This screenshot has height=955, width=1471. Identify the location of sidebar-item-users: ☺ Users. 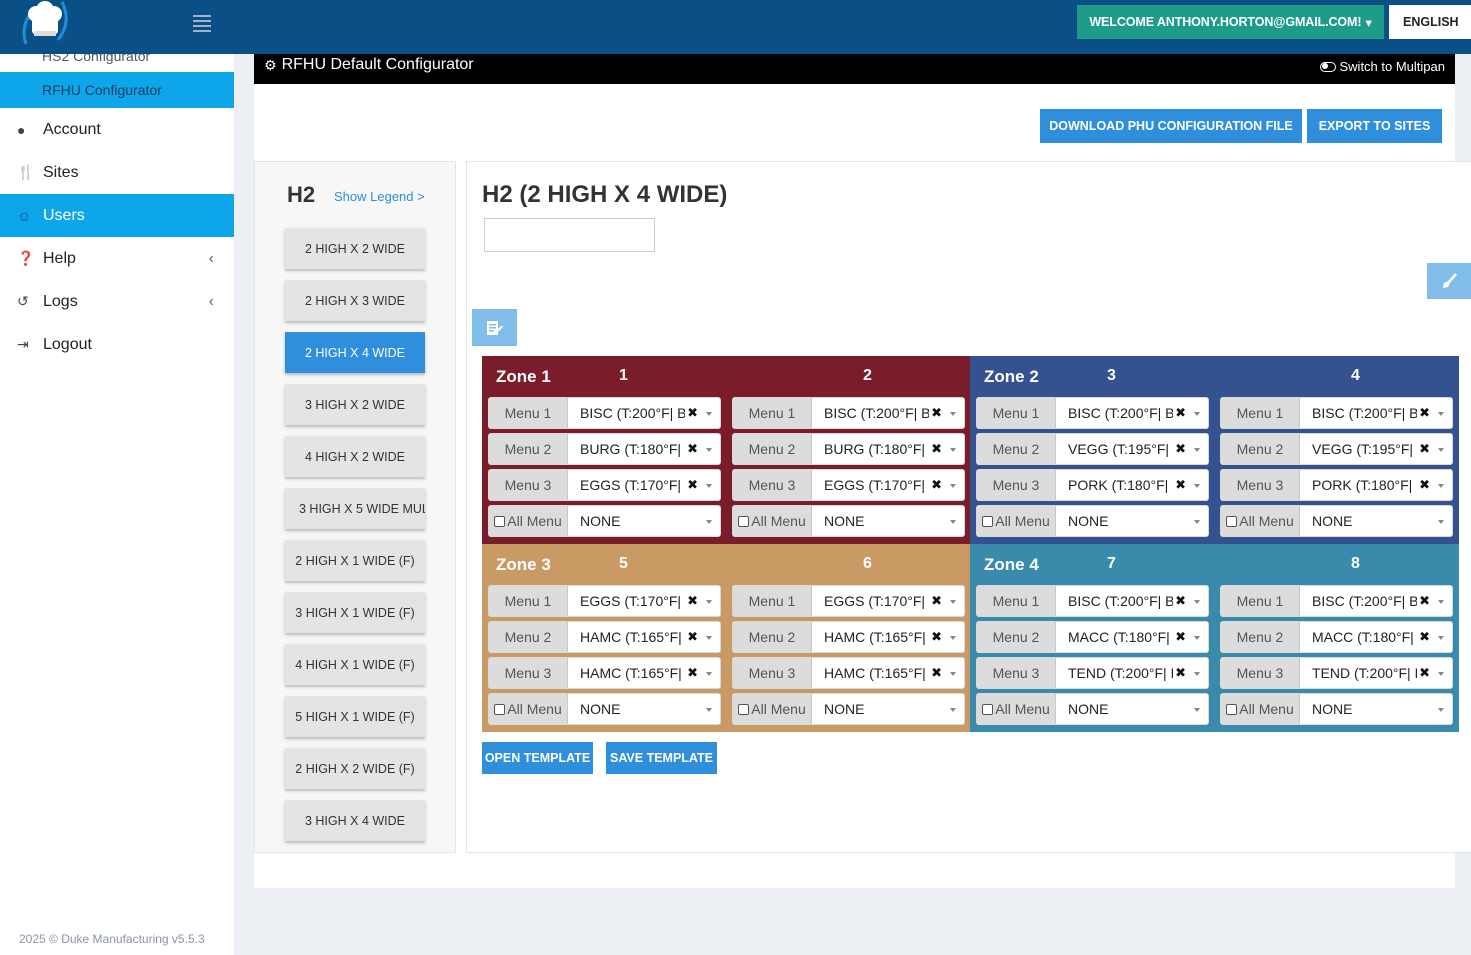
(117, 215).